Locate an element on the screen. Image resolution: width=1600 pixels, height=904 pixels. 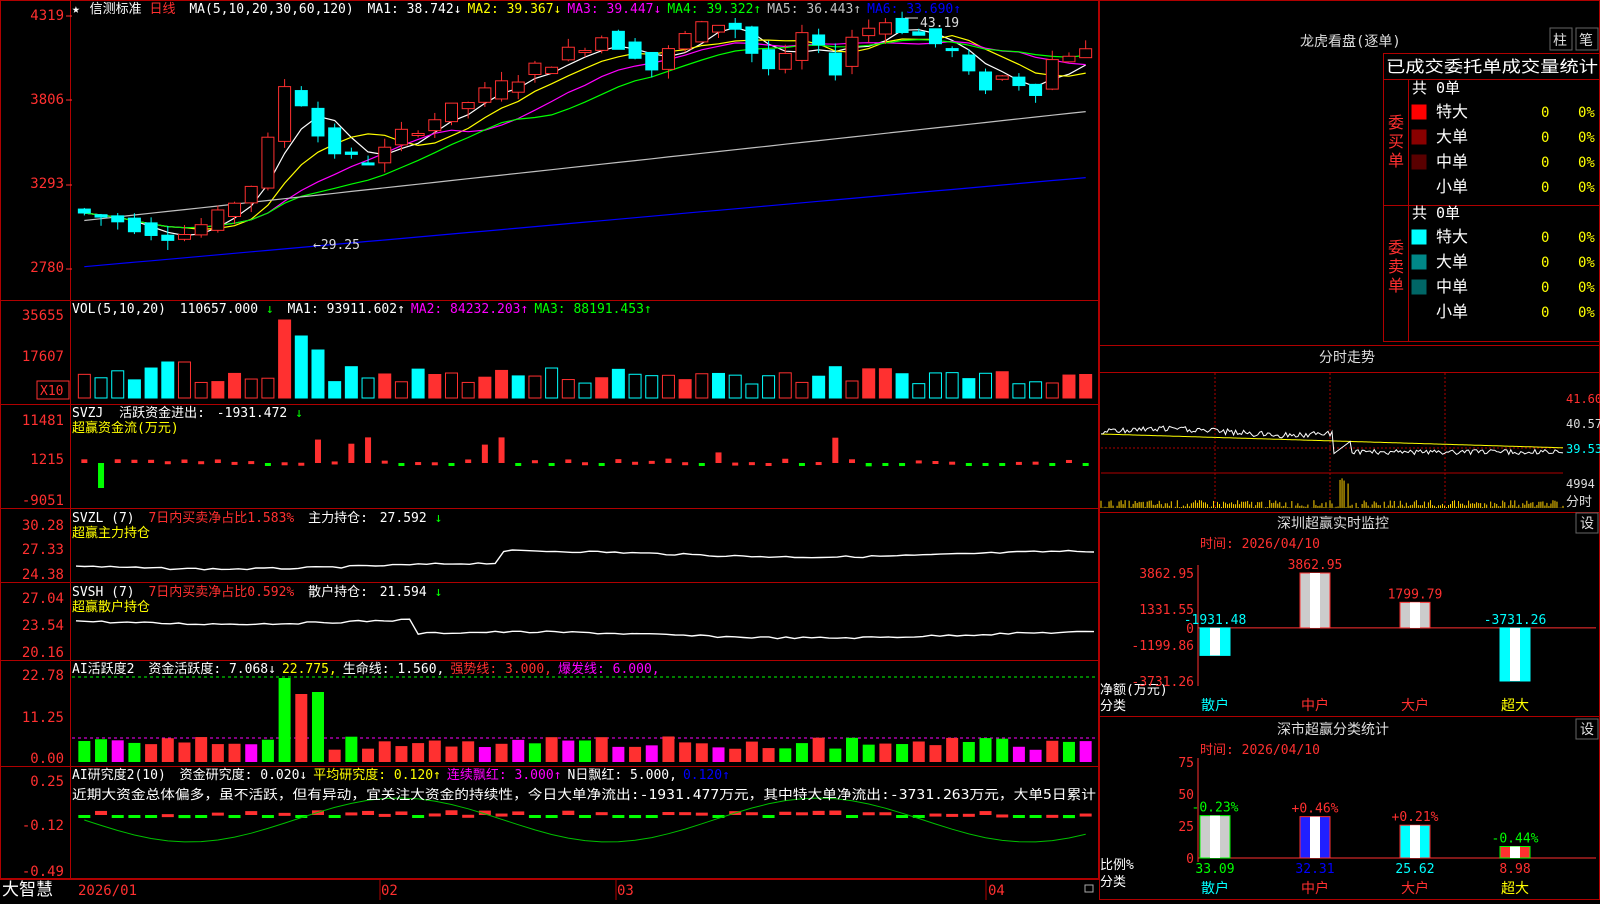
period-label: 日线 is located at coordinates (163, 9).